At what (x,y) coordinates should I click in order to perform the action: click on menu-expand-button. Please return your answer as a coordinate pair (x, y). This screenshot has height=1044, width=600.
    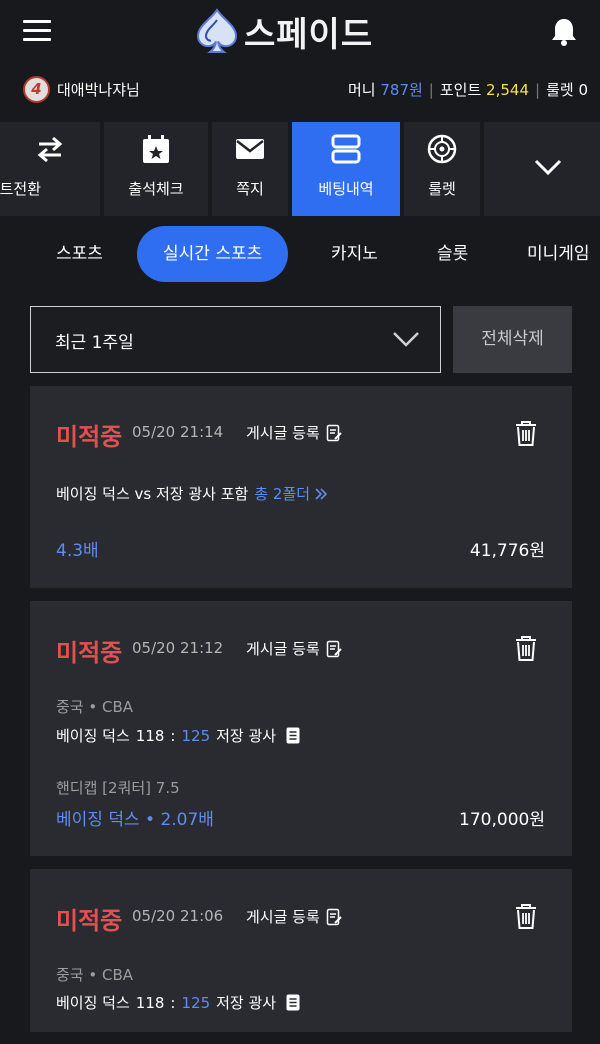
    Looking at the image, I should click on (552, 169).